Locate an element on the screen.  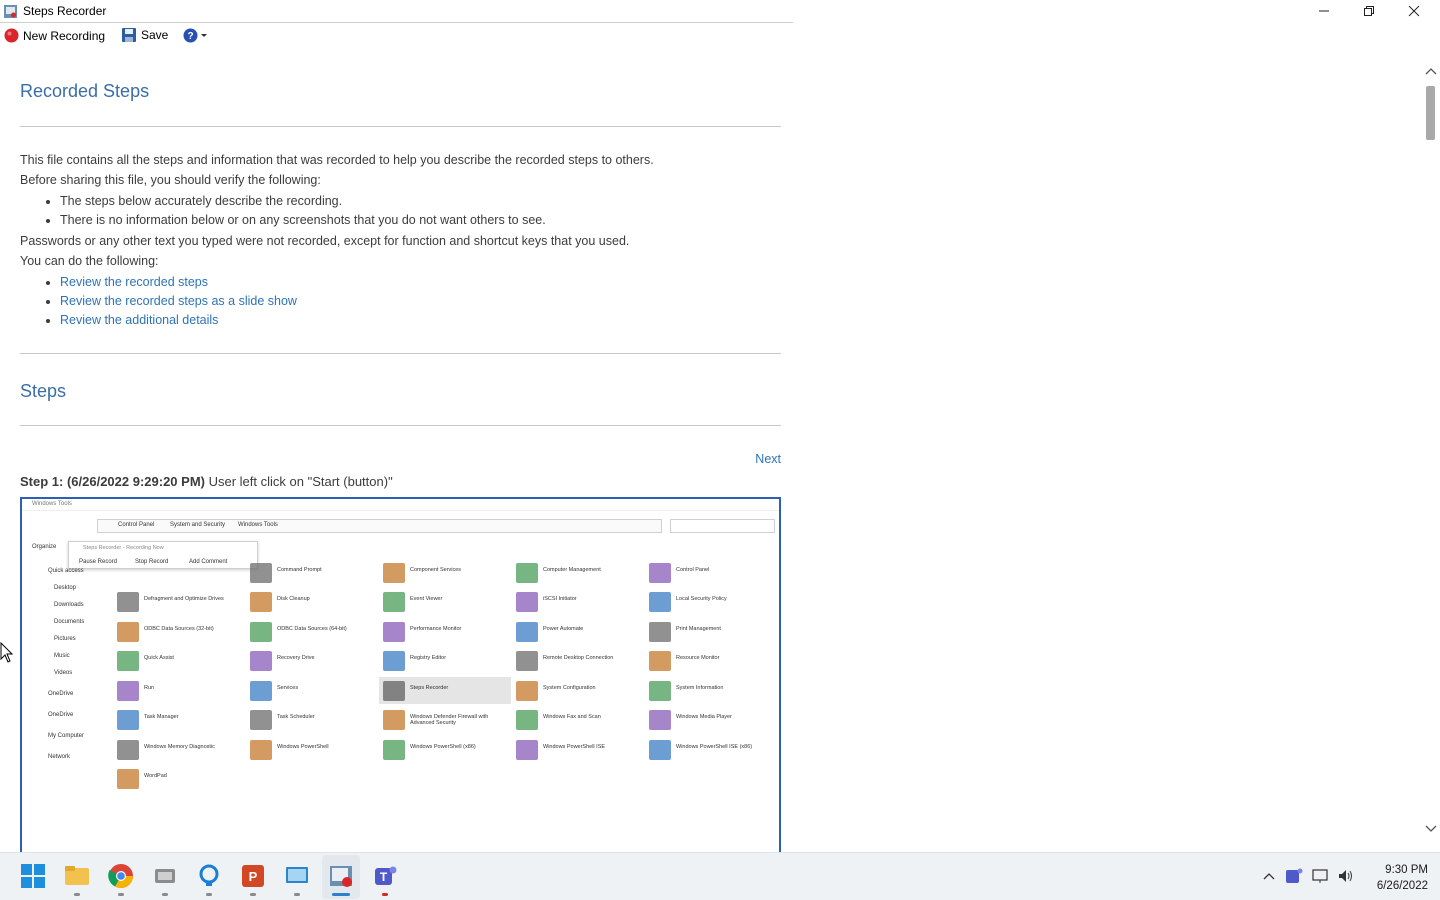
minimize-button is located at coordinates (1324, 11).